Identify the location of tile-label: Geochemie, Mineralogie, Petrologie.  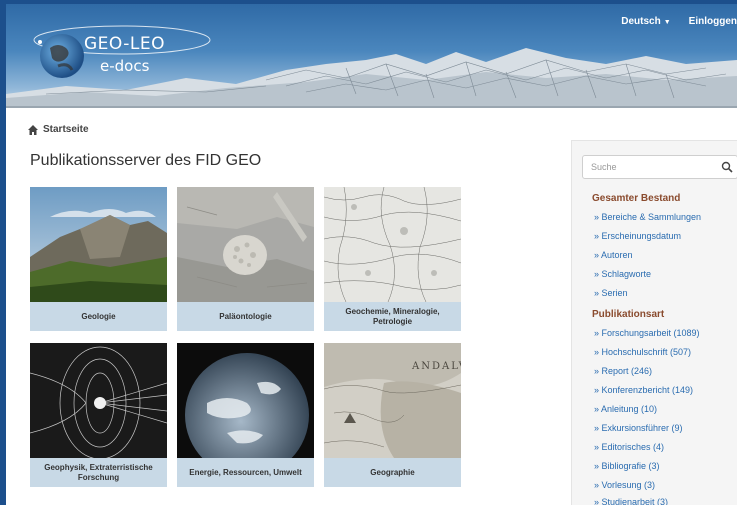
(392, 316).